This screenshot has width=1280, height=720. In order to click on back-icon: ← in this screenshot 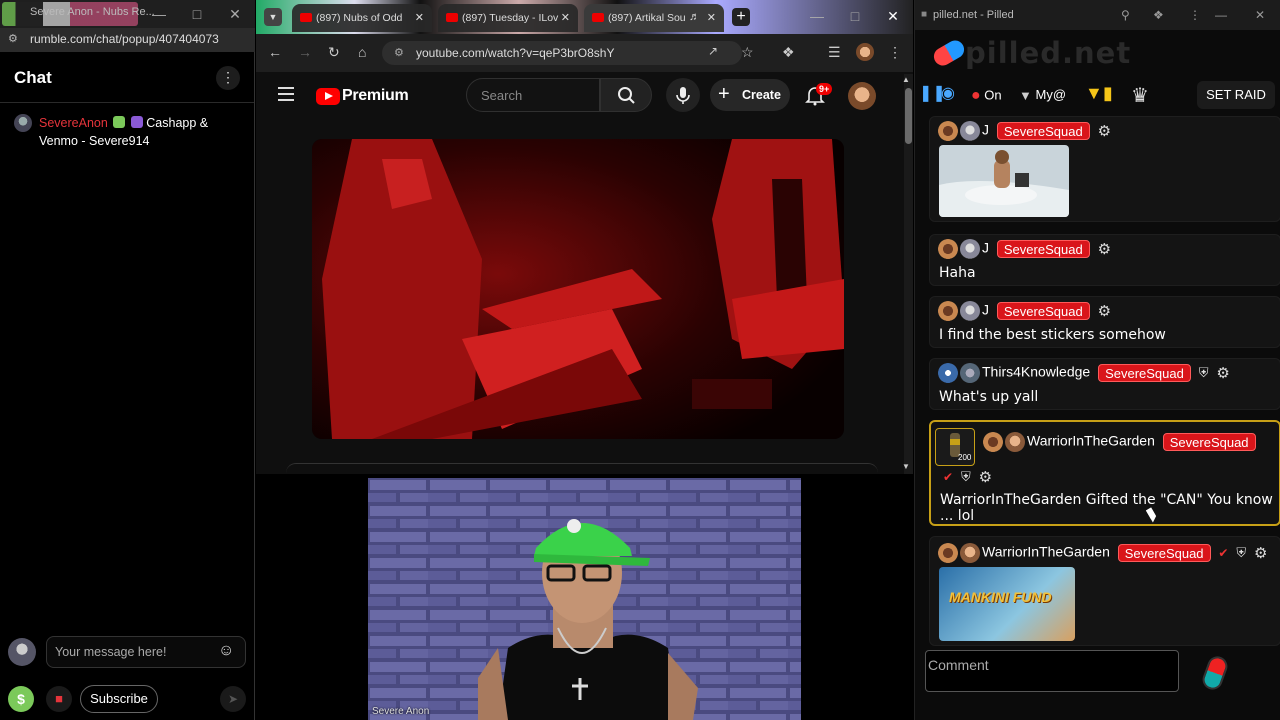, I will do `click(275, 52)`.